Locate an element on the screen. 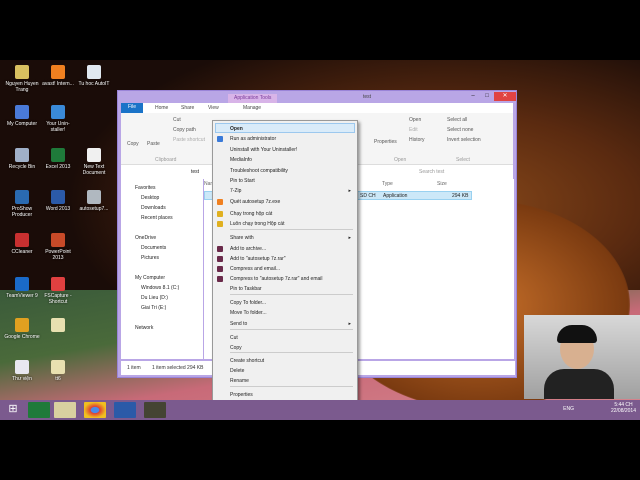 The width and height of the screenshot is (640, 480). context-menu-item-ch-y-trong-h-p-c-t: Chạy trong hộp cát is located at coordinates (292, 214).